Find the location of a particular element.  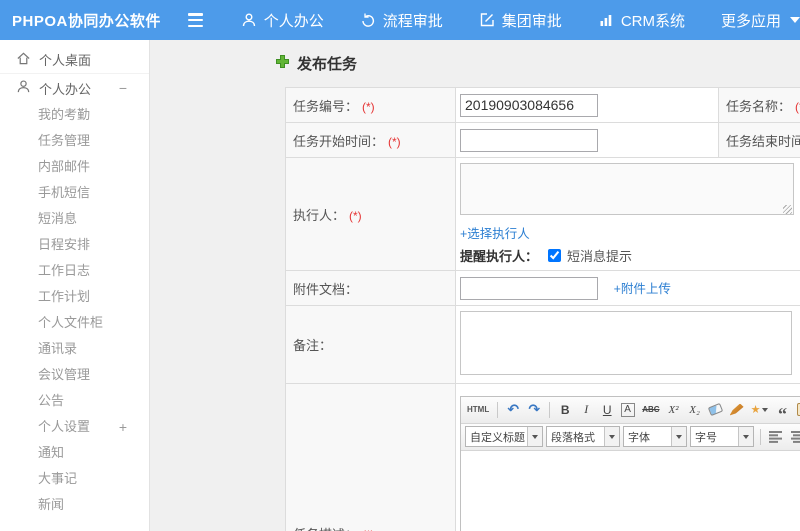

strikethrough-button: ABC is located at coordinates (650, 410).